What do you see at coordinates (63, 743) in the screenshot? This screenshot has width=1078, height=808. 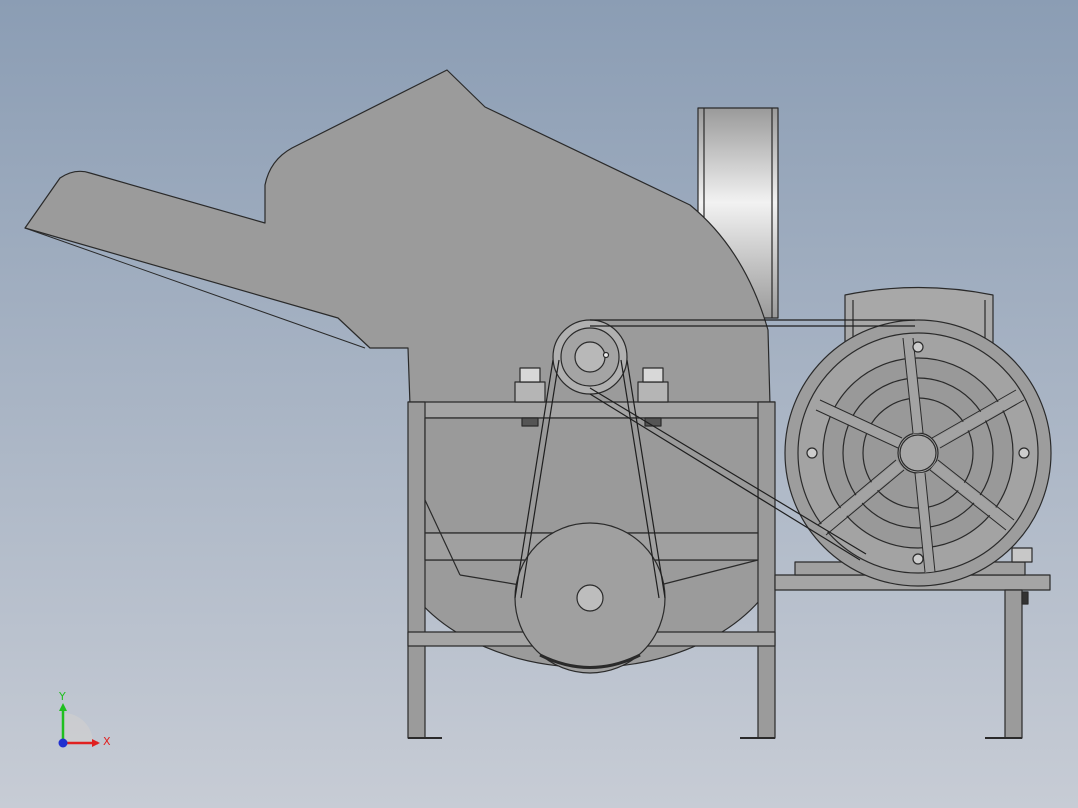 I see `triad-z-origin` at bounding box center [63, 743].